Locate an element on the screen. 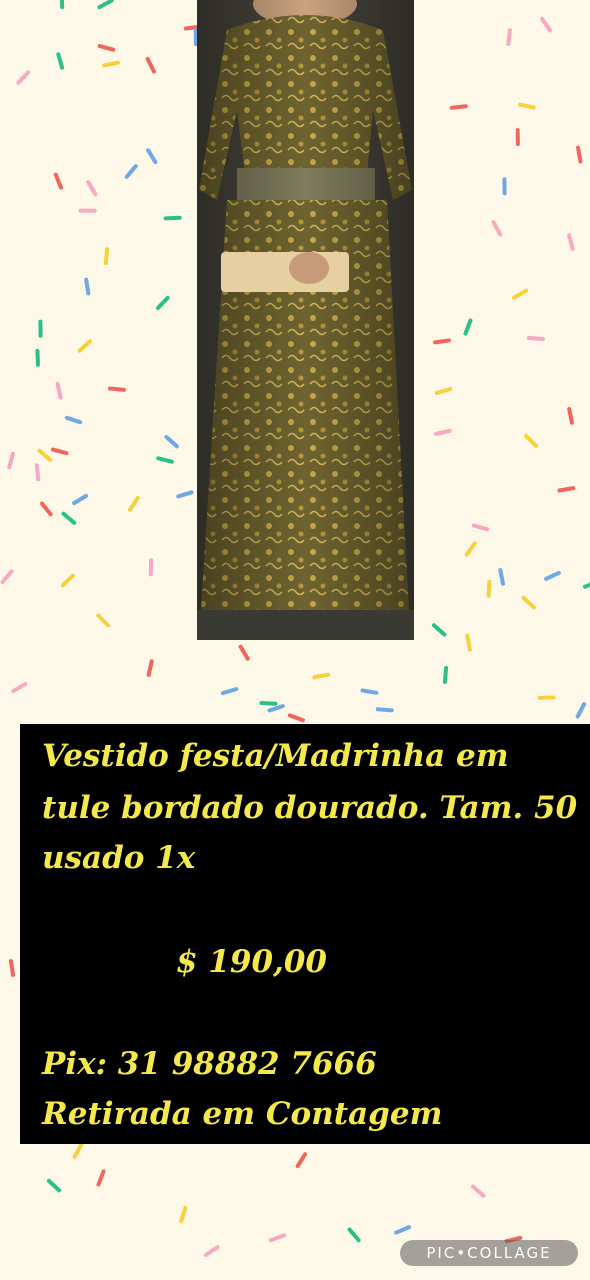  description-line-1: Vestido festa/Madrinha em is located at coordinates (275, 756).